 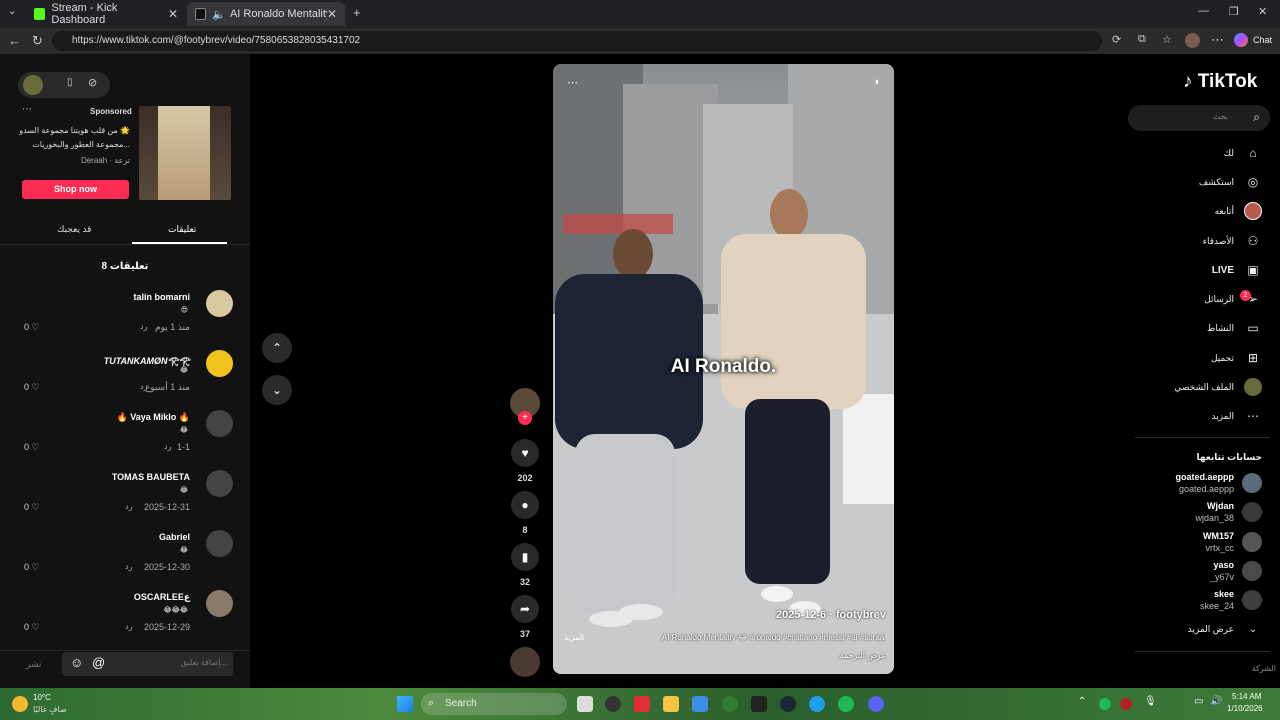 I want to click on nav-item-activity: النشاط ▭, so click(x=1234, y=328).